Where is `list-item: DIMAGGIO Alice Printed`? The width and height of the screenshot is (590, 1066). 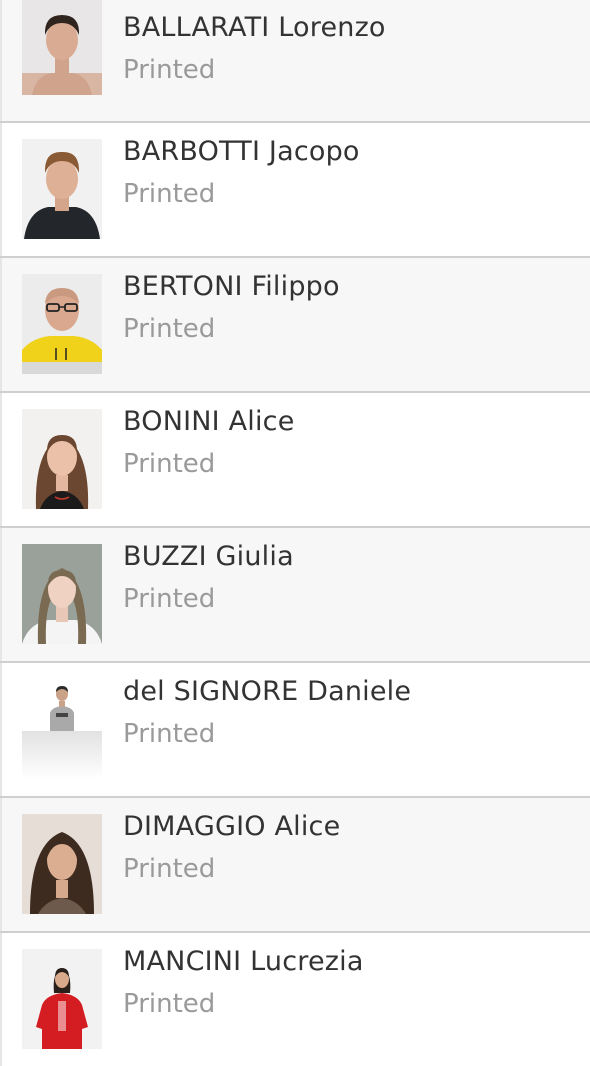 list-item: DIMAGGIO Alice Printed is located at coordinates (295, 865).